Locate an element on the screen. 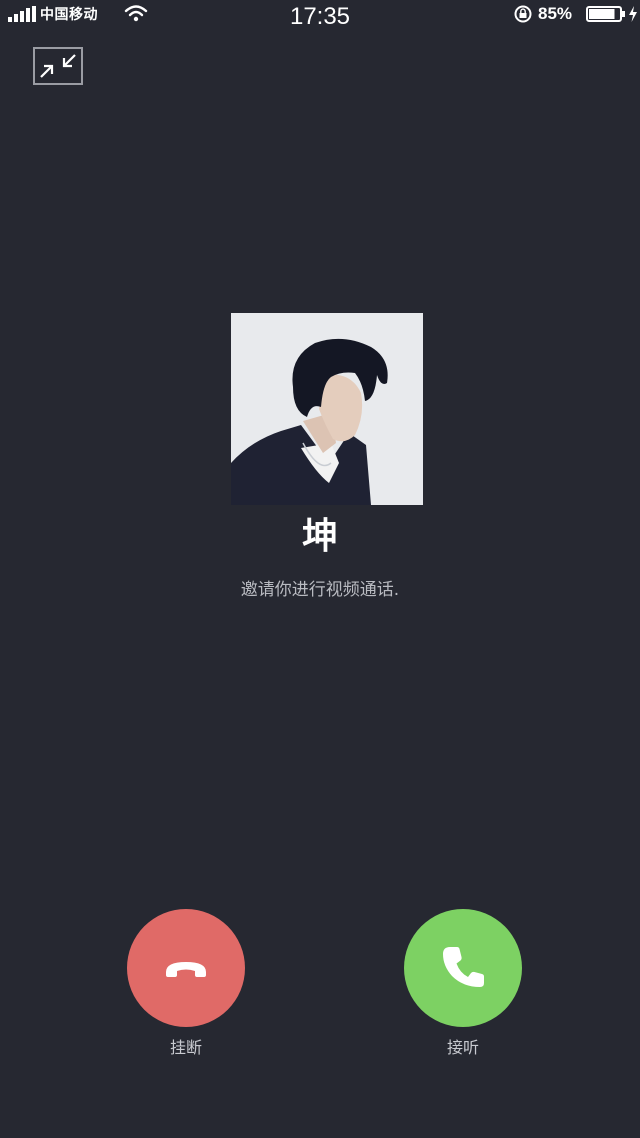 The width and height of the screenshot is (640, 1138). call-status-text: 邀请你进行视频通话. is located at coordinates (320, 590).